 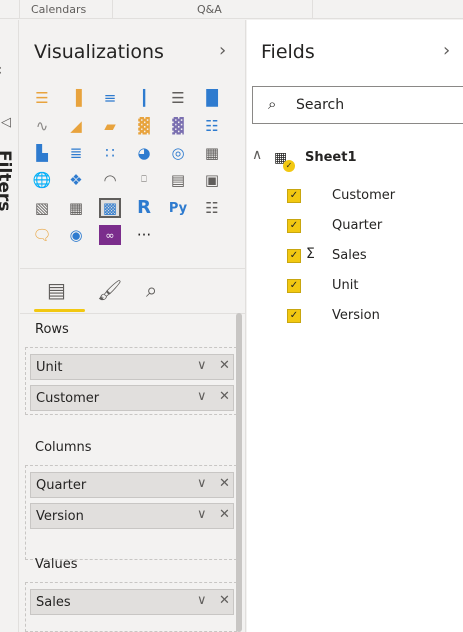 I want to click on values-well: Sales ∨ ✕, so click(x=131, y=607).